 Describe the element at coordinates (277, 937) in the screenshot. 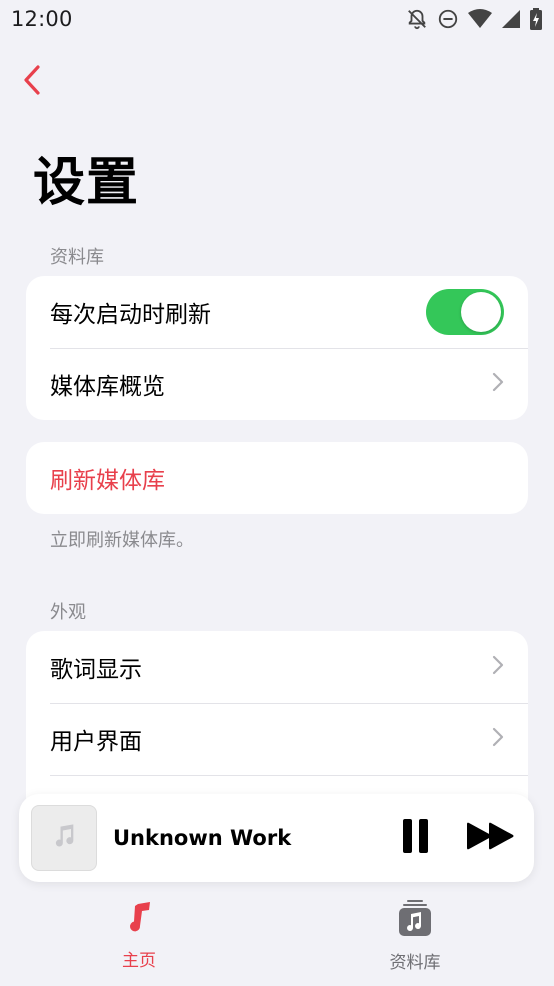

I see `tab-bar: 主页 资料库` at that location.